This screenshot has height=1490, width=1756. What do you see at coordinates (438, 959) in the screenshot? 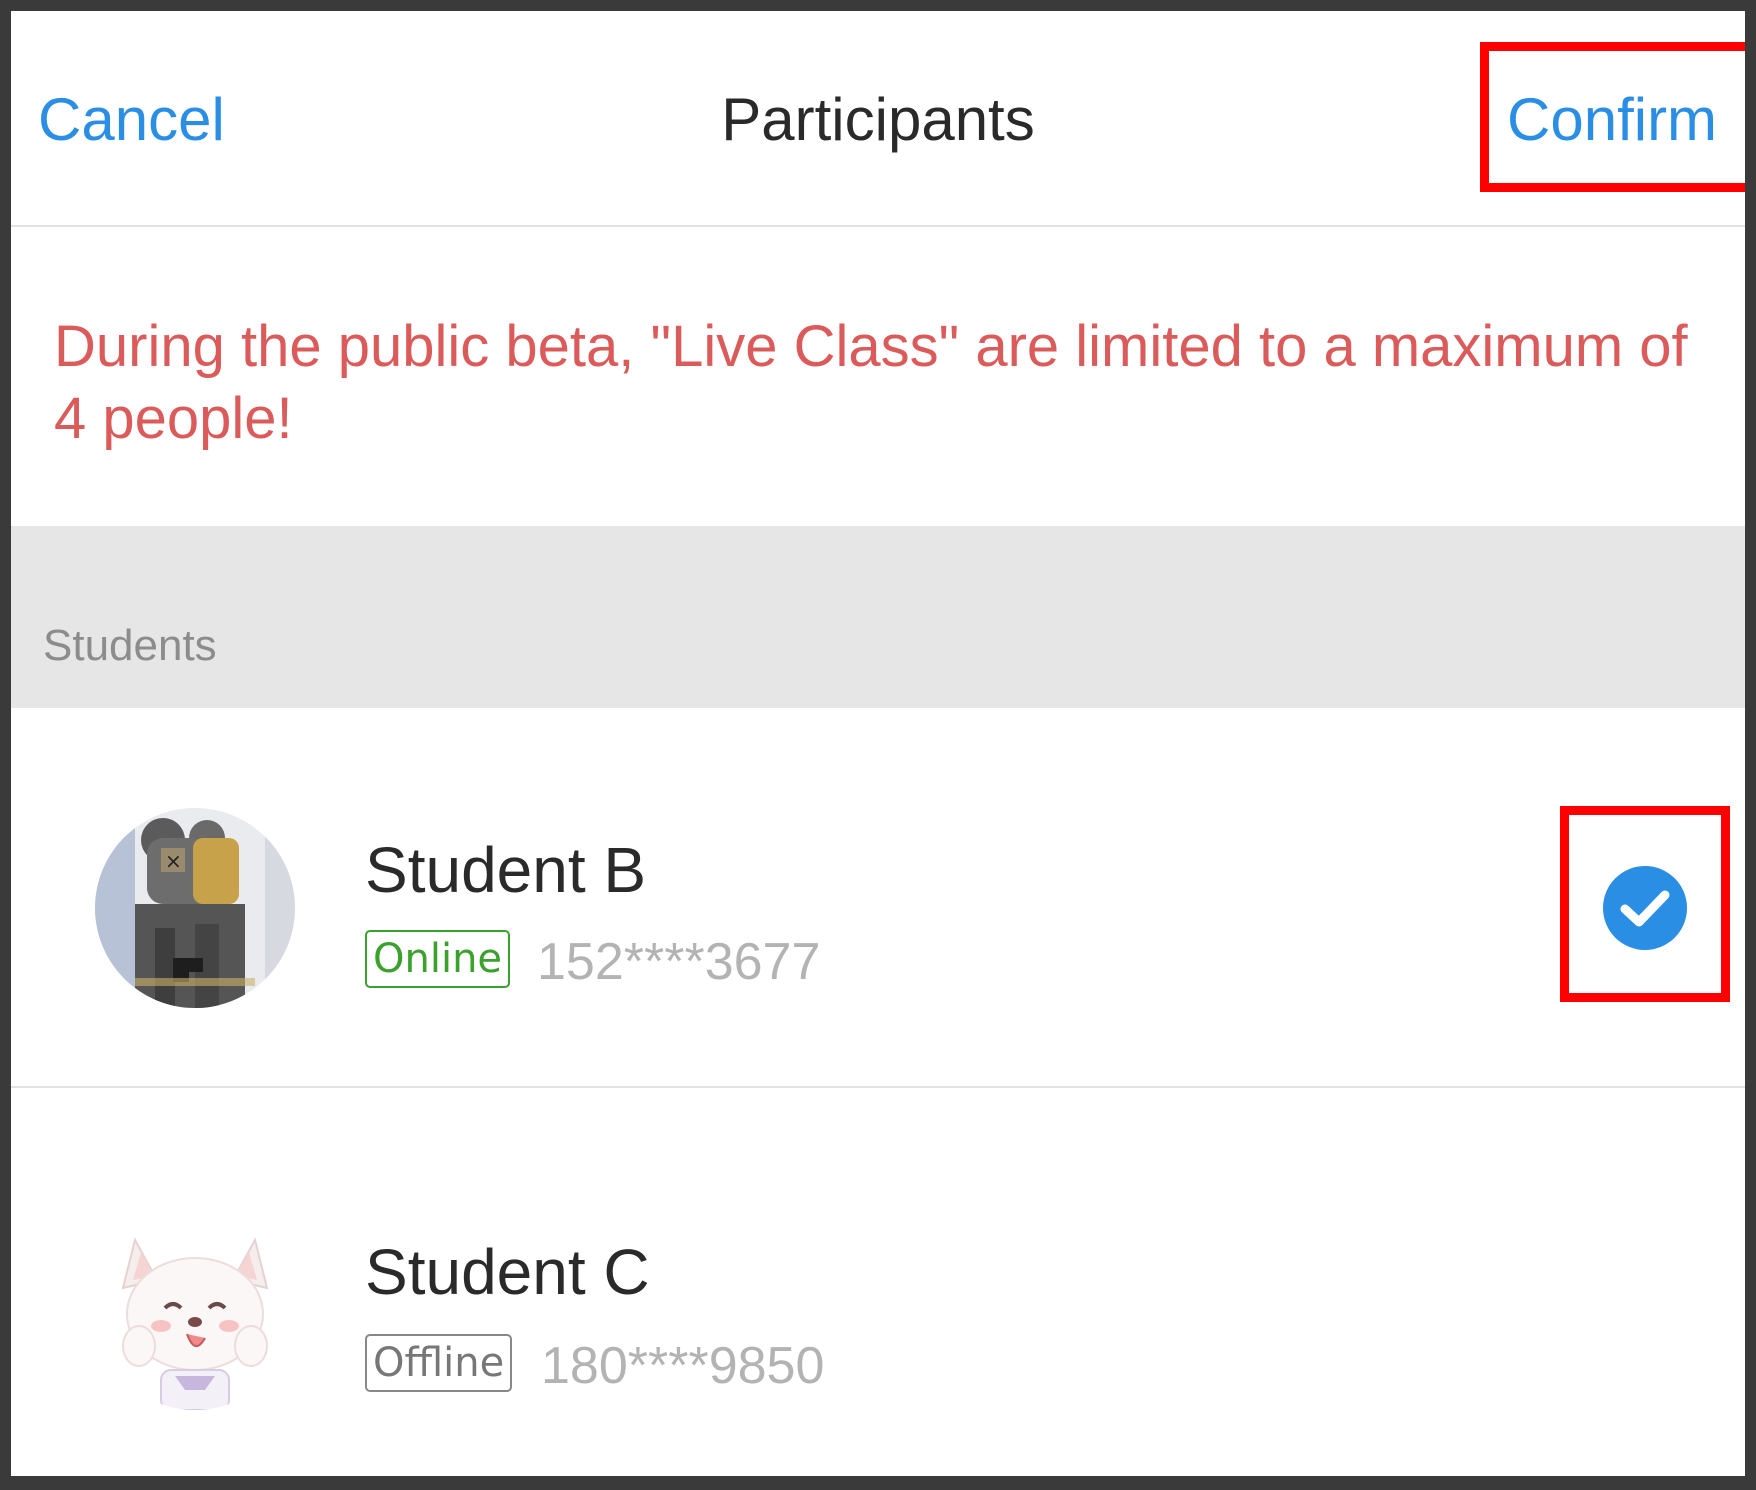
I see `status-badge: Online` at bounding box center [438, 959].